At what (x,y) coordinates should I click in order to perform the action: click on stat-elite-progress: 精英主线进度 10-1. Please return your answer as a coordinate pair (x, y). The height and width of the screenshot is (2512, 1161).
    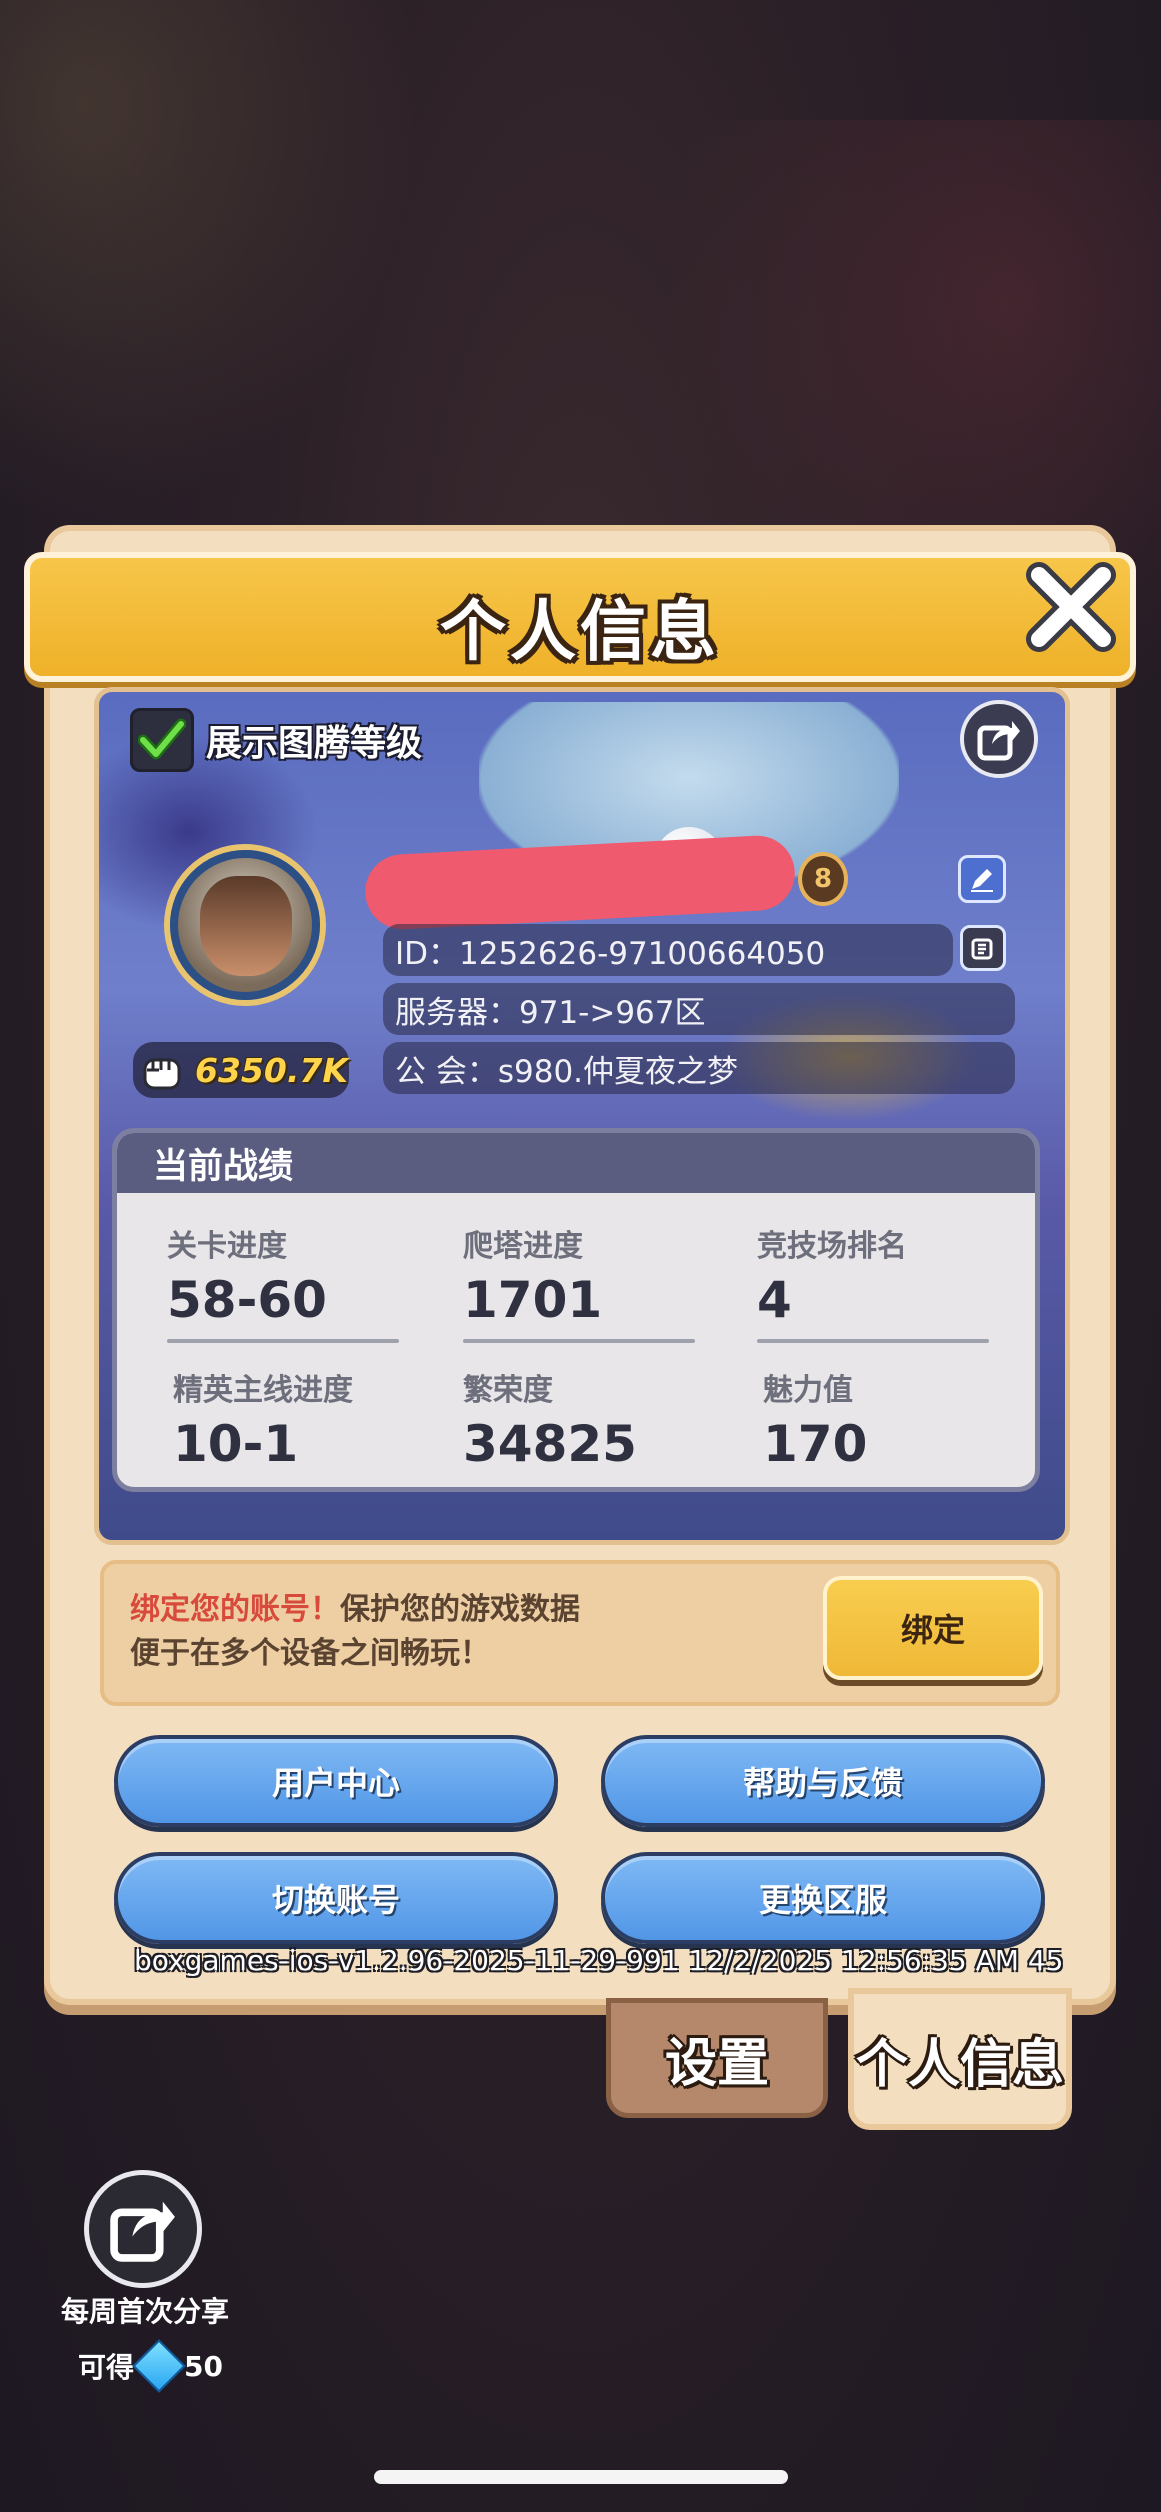
    Looking at the image, I should click on (293, 1419).